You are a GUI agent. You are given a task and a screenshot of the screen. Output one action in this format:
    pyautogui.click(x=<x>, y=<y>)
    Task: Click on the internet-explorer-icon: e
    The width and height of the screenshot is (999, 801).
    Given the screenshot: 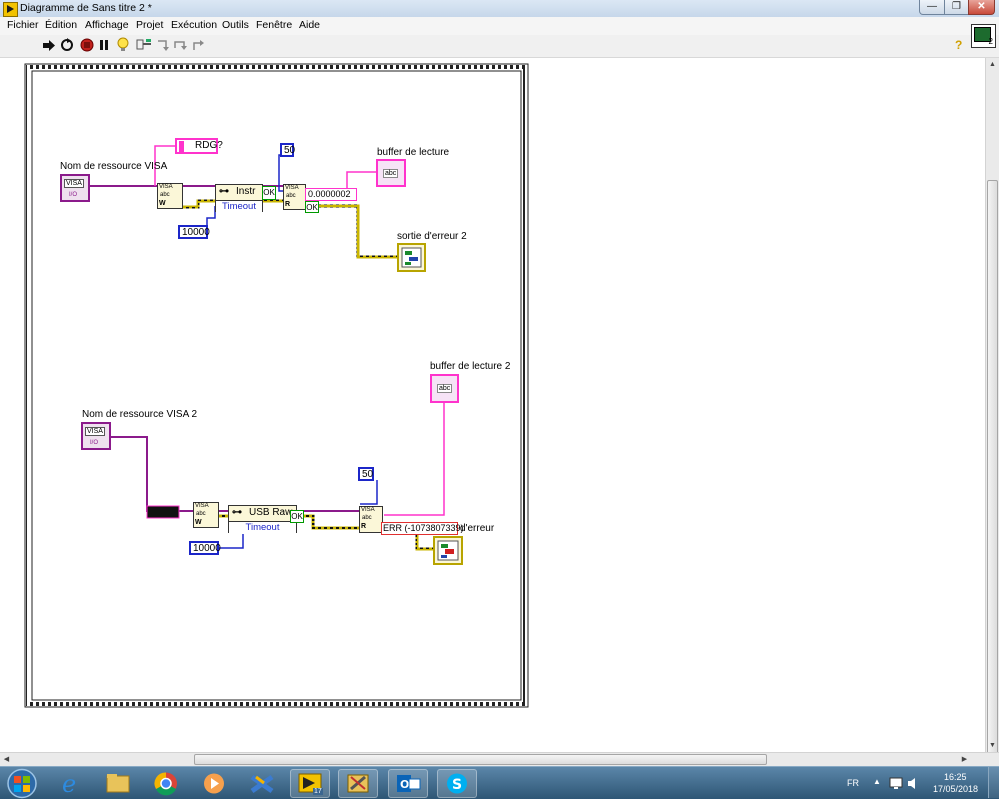 What is the action you would take?
    pyautogui.click(x=70, y=783)
    